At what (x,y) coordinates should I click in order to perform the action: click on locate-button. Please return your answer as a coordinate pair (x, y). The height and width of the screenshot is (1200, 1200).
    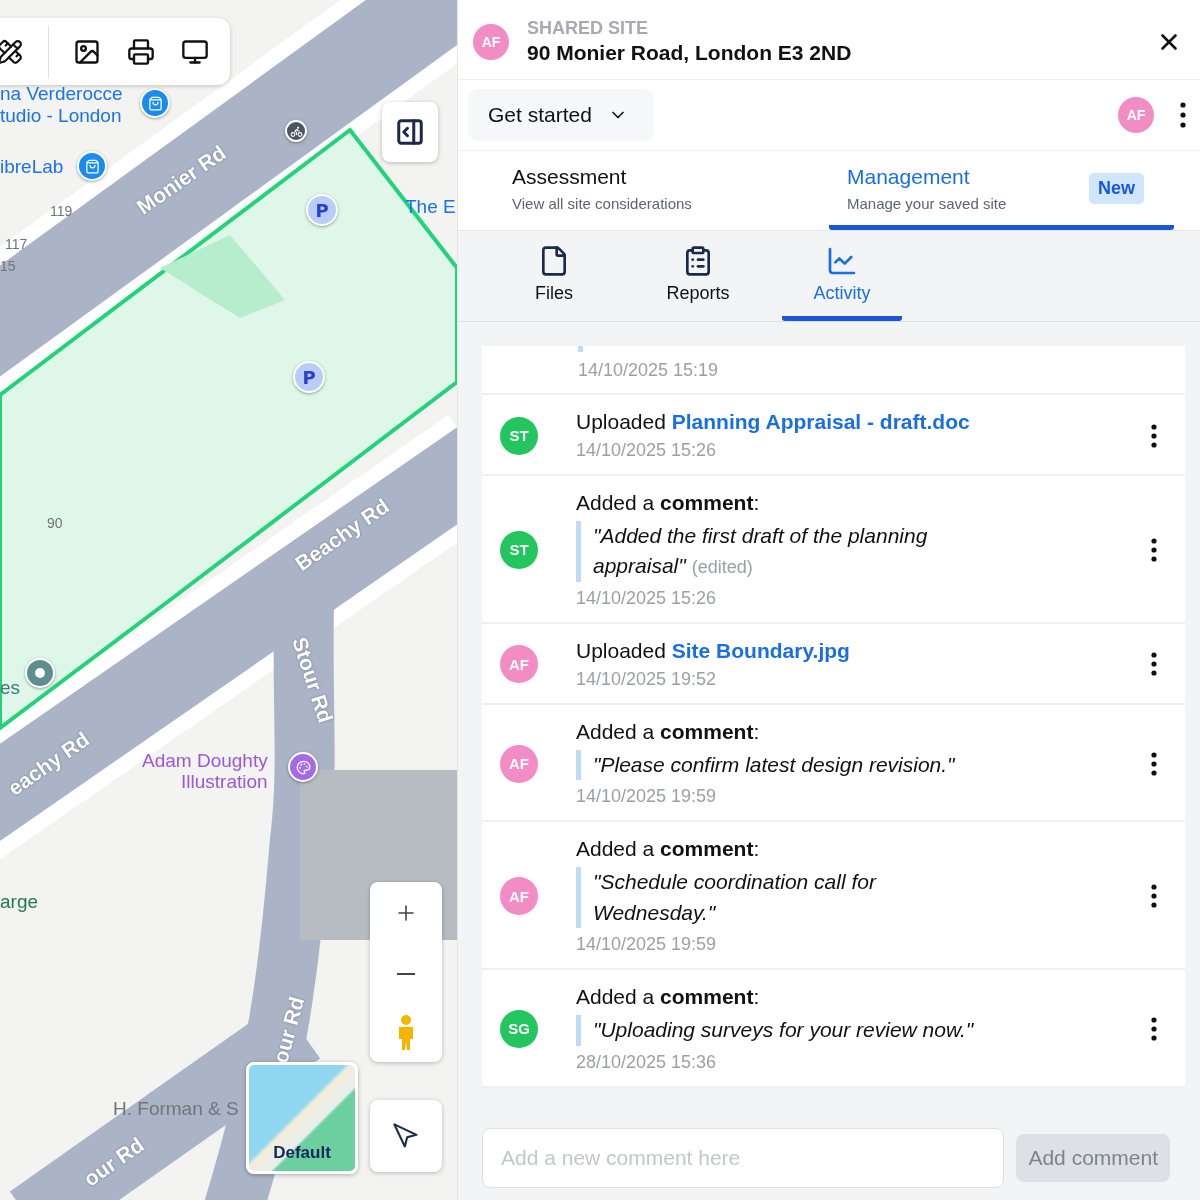
    Looking at the image, I should click on (406, 1136).